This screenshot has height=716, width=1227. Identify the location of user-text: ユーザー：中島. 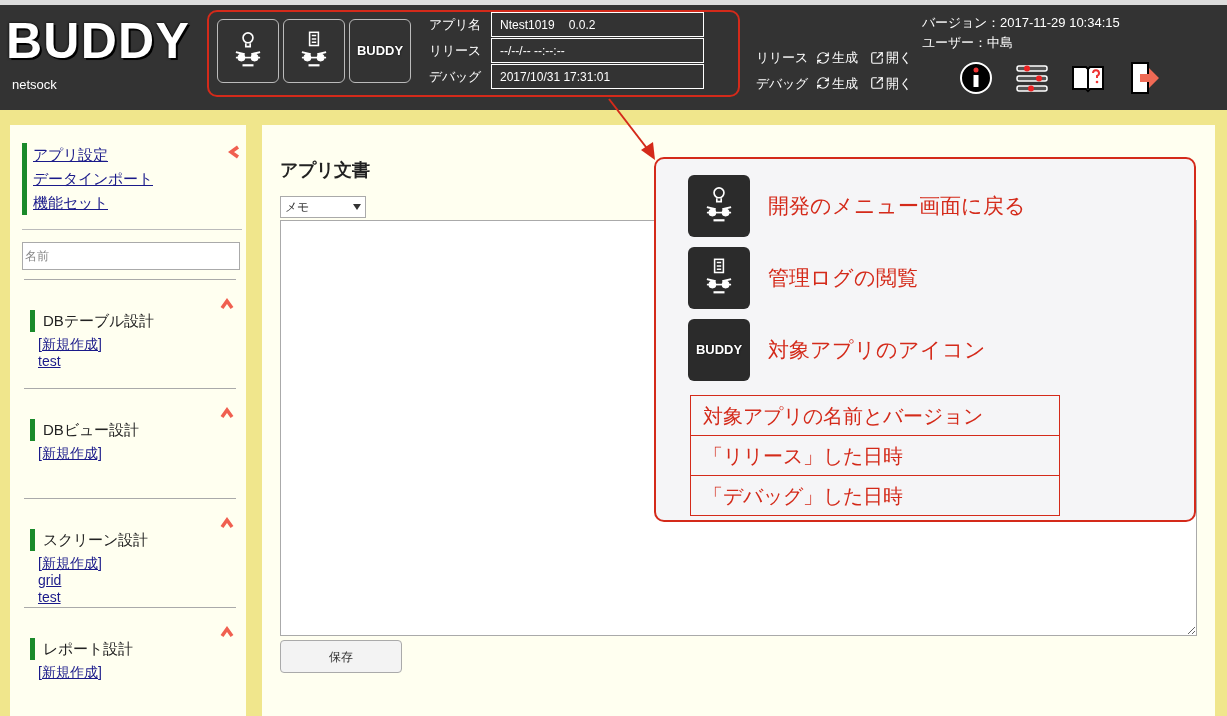
(968, 42).